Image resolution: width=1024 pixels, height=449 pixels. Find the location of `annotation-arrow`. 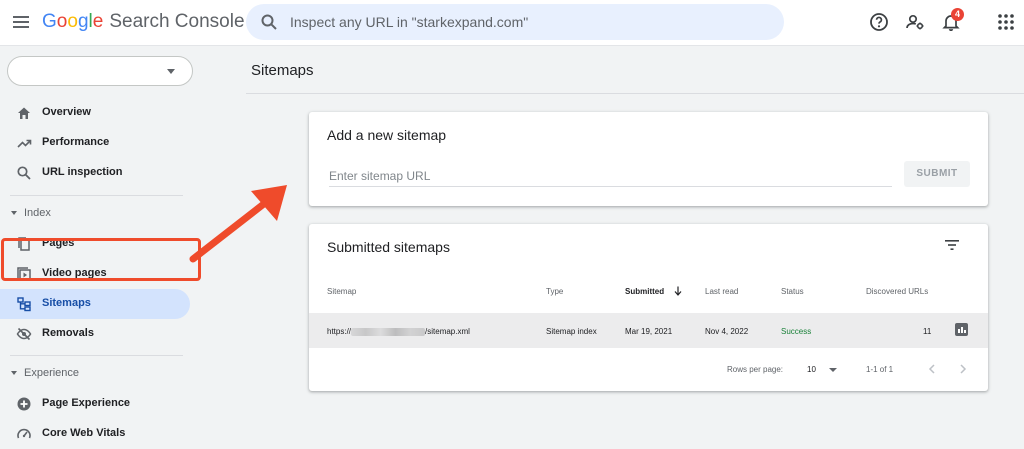

annotation-arrow is located at coordinates (238, 224).